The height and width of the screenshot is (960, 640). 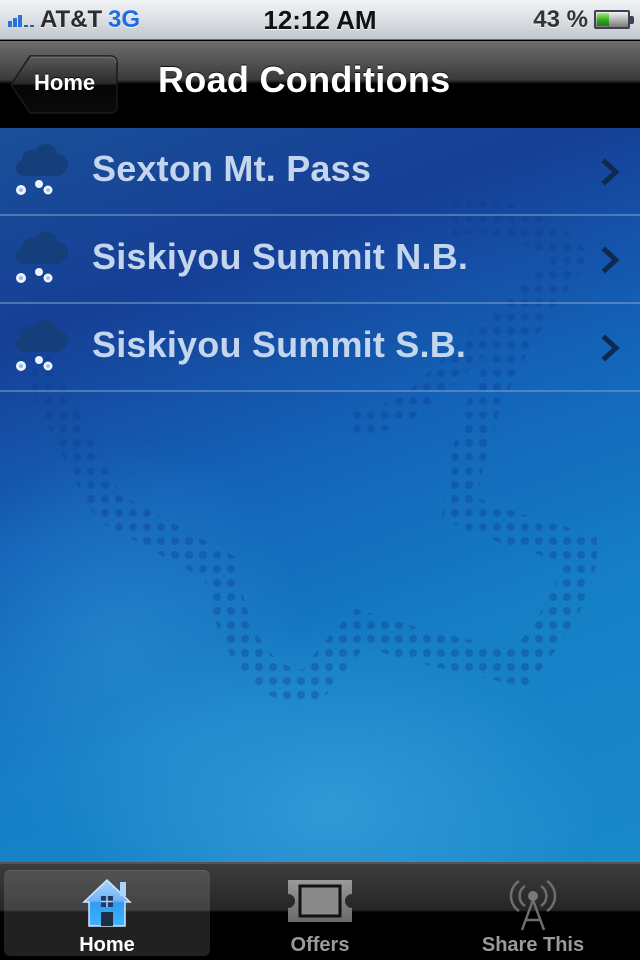 I want to click on status-bar: AT&T 3G 12:12 AM 43 %, so click(x=320, y=20).